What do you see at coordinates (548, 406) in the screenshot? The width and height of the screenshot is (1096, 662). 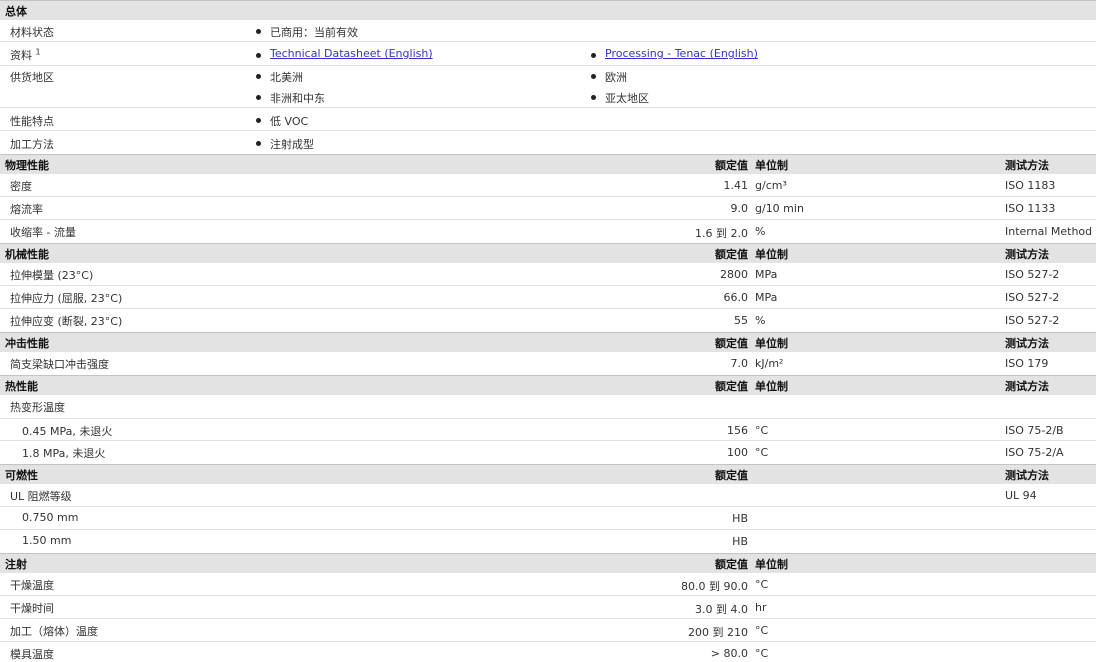 I see `group-label-row: 热变形温度` at bounding box center [548, 406].